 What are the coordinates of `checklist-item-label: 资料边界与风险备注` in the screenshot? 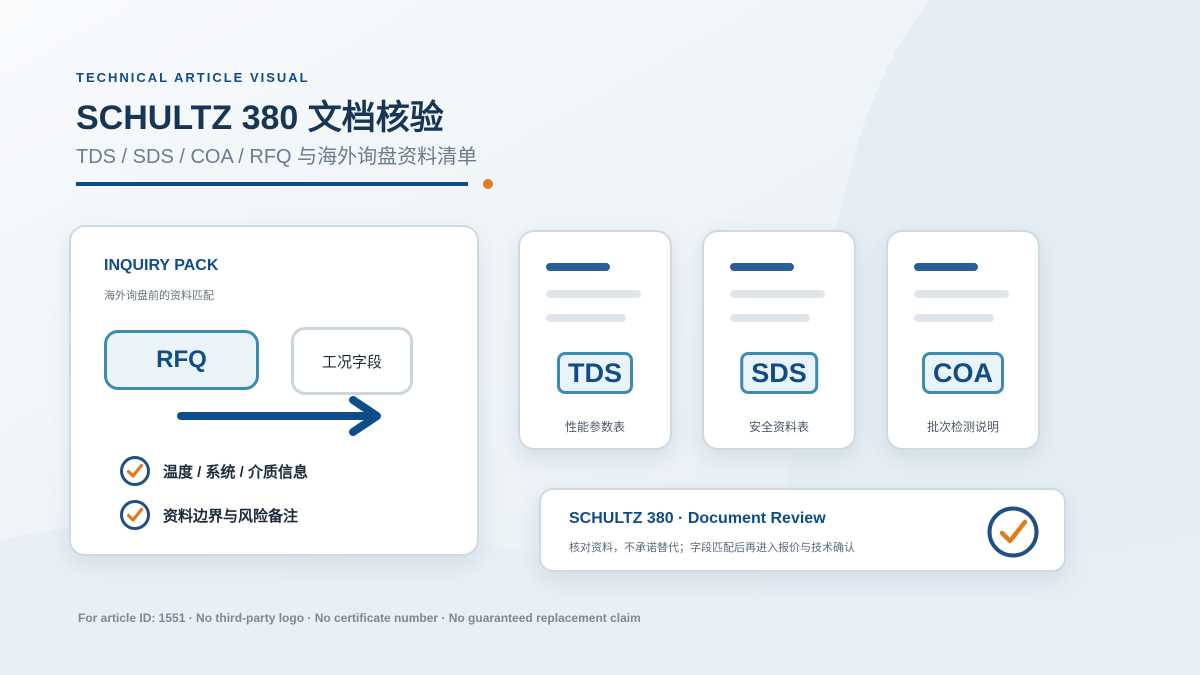 It's located at (231, 516).